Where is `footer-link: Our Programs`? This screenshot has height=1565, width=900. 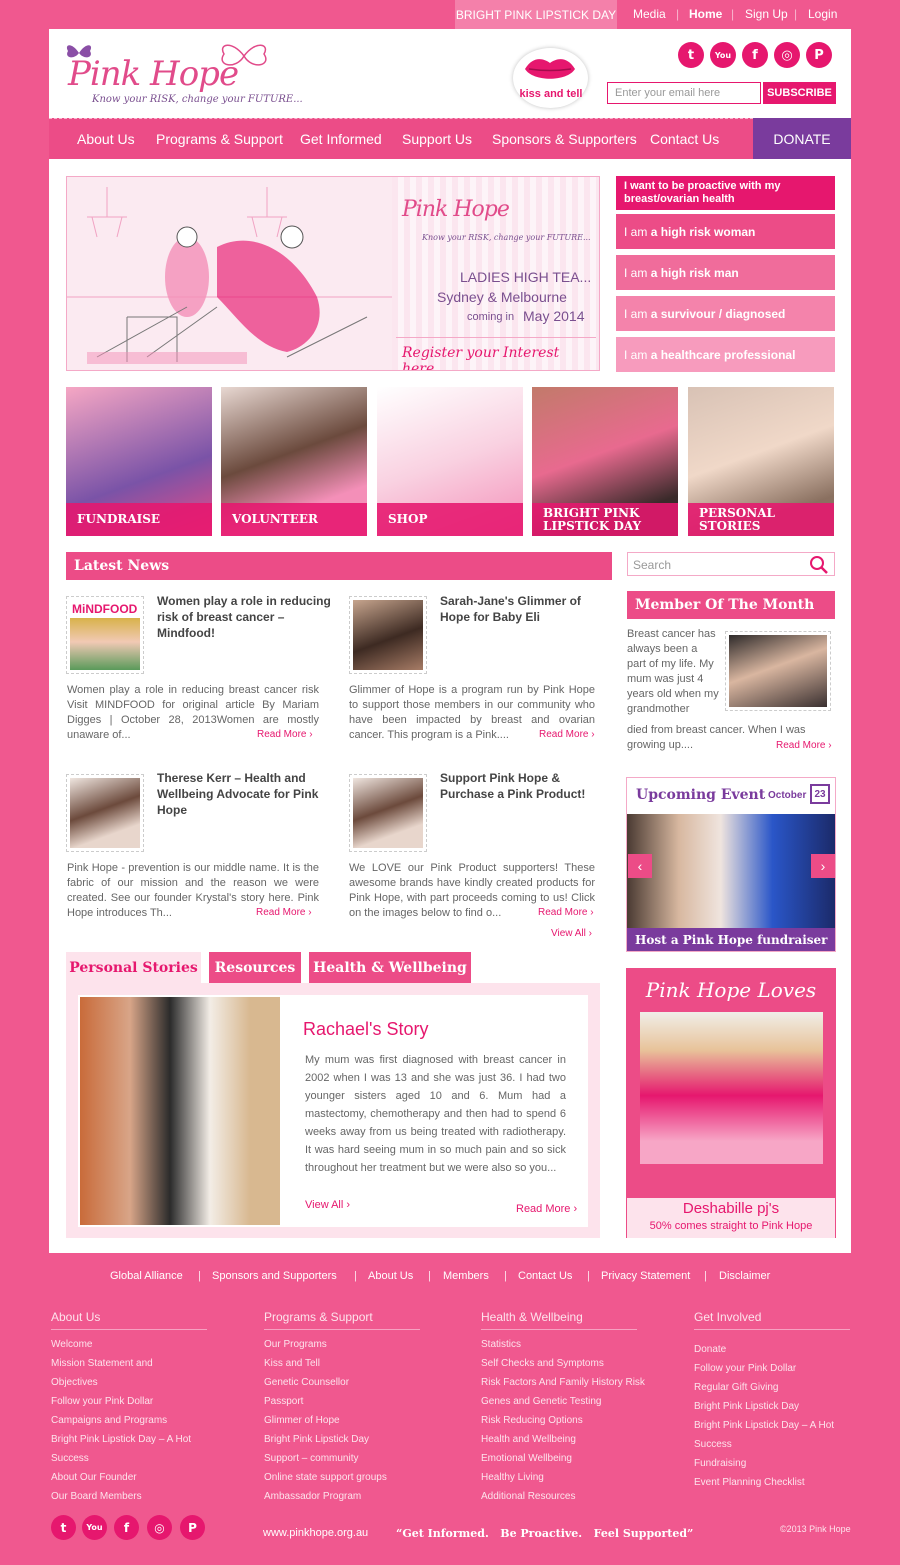 footer-link: Our Programs is located at coordinates (344, 1344).